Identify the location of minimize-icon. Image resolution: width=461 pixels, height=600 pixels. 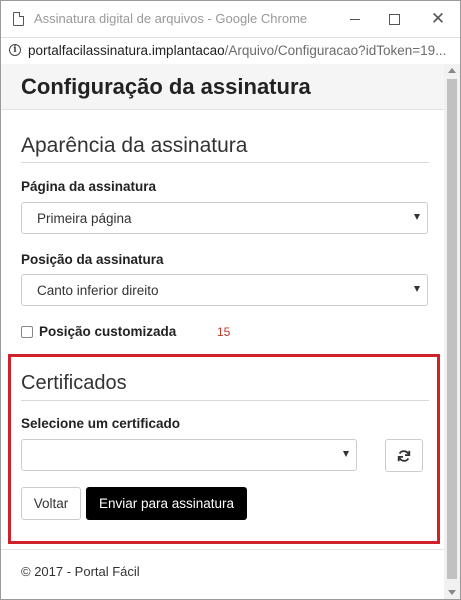
(355, 19).